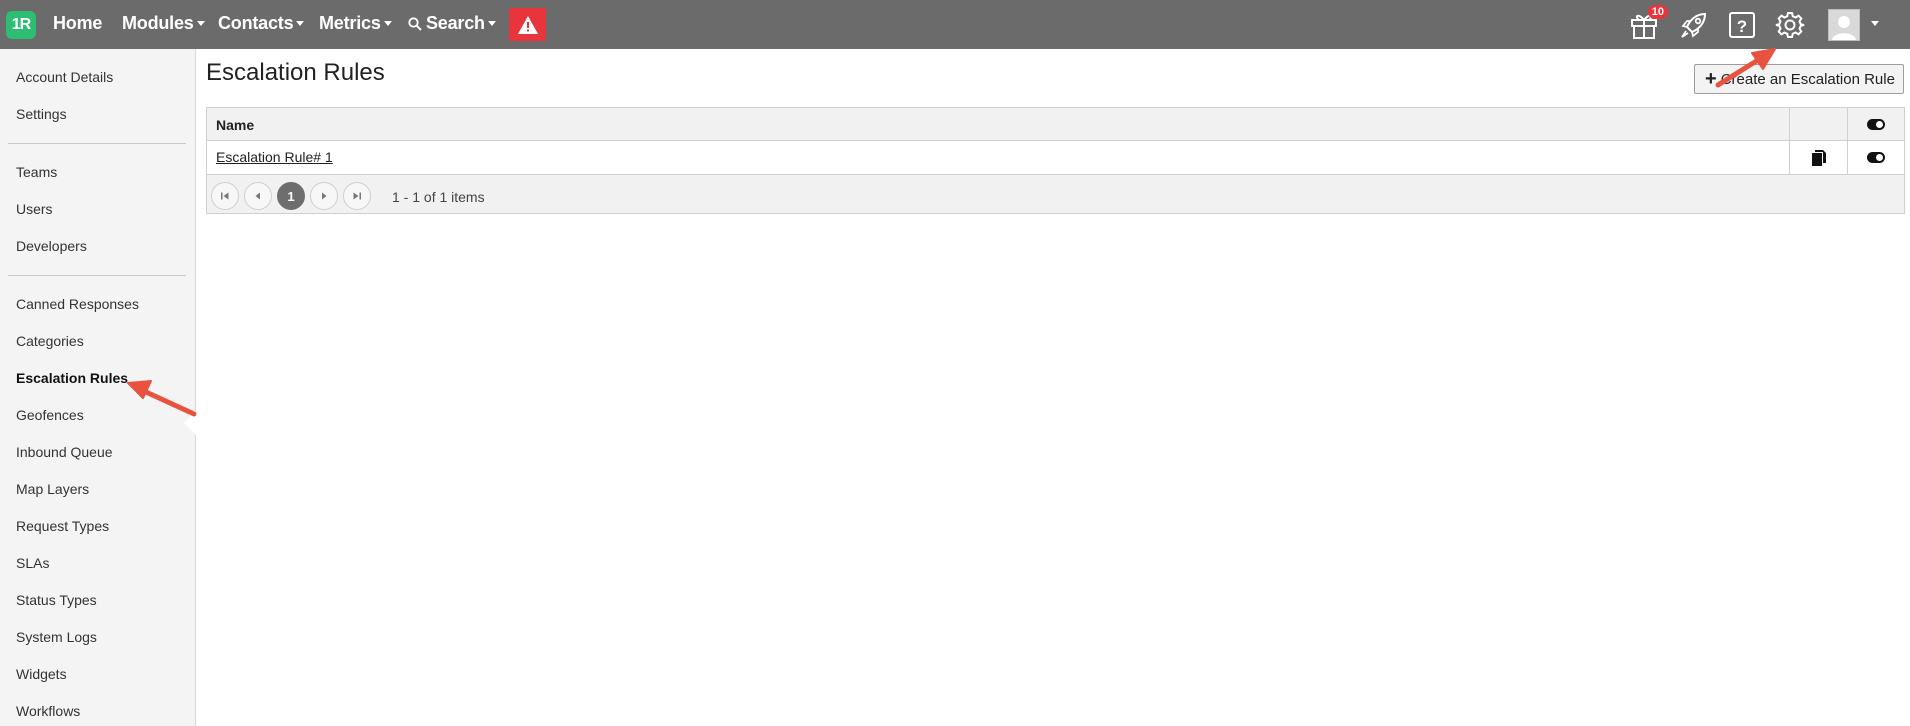 The image size is (1910, 726). I want to click on nav-modules: Modules, so click(163, 23).